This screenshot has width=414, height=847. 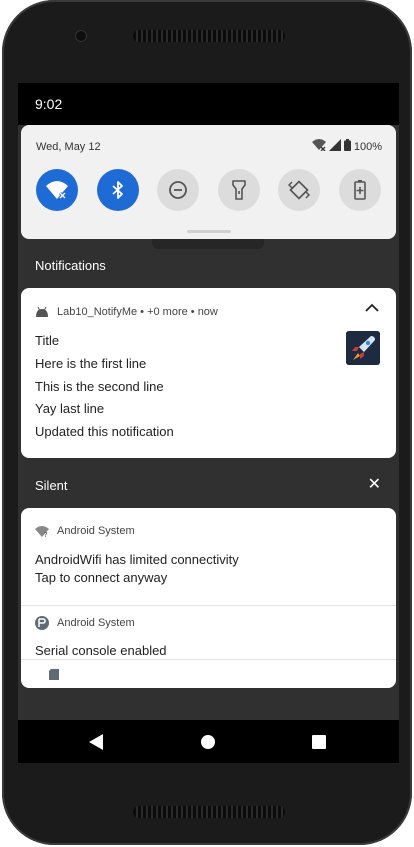 I want to click on silent-item-header: ? Android System, so click(x=85, y=531).